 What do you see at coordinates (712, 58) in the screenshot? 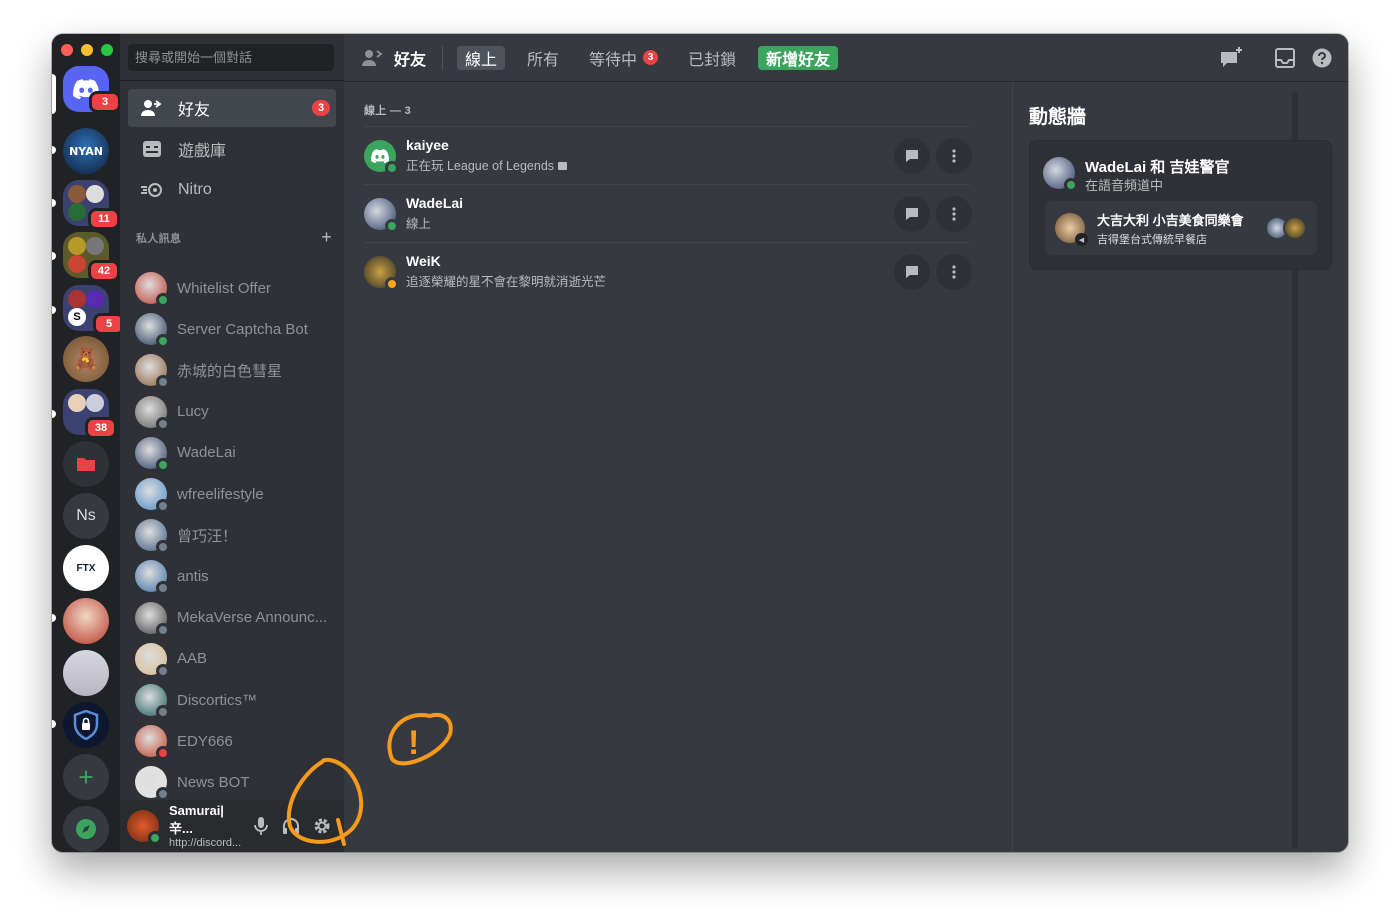
I see `tab-blocked: 已封鎖` at bounding box center [712, 58].